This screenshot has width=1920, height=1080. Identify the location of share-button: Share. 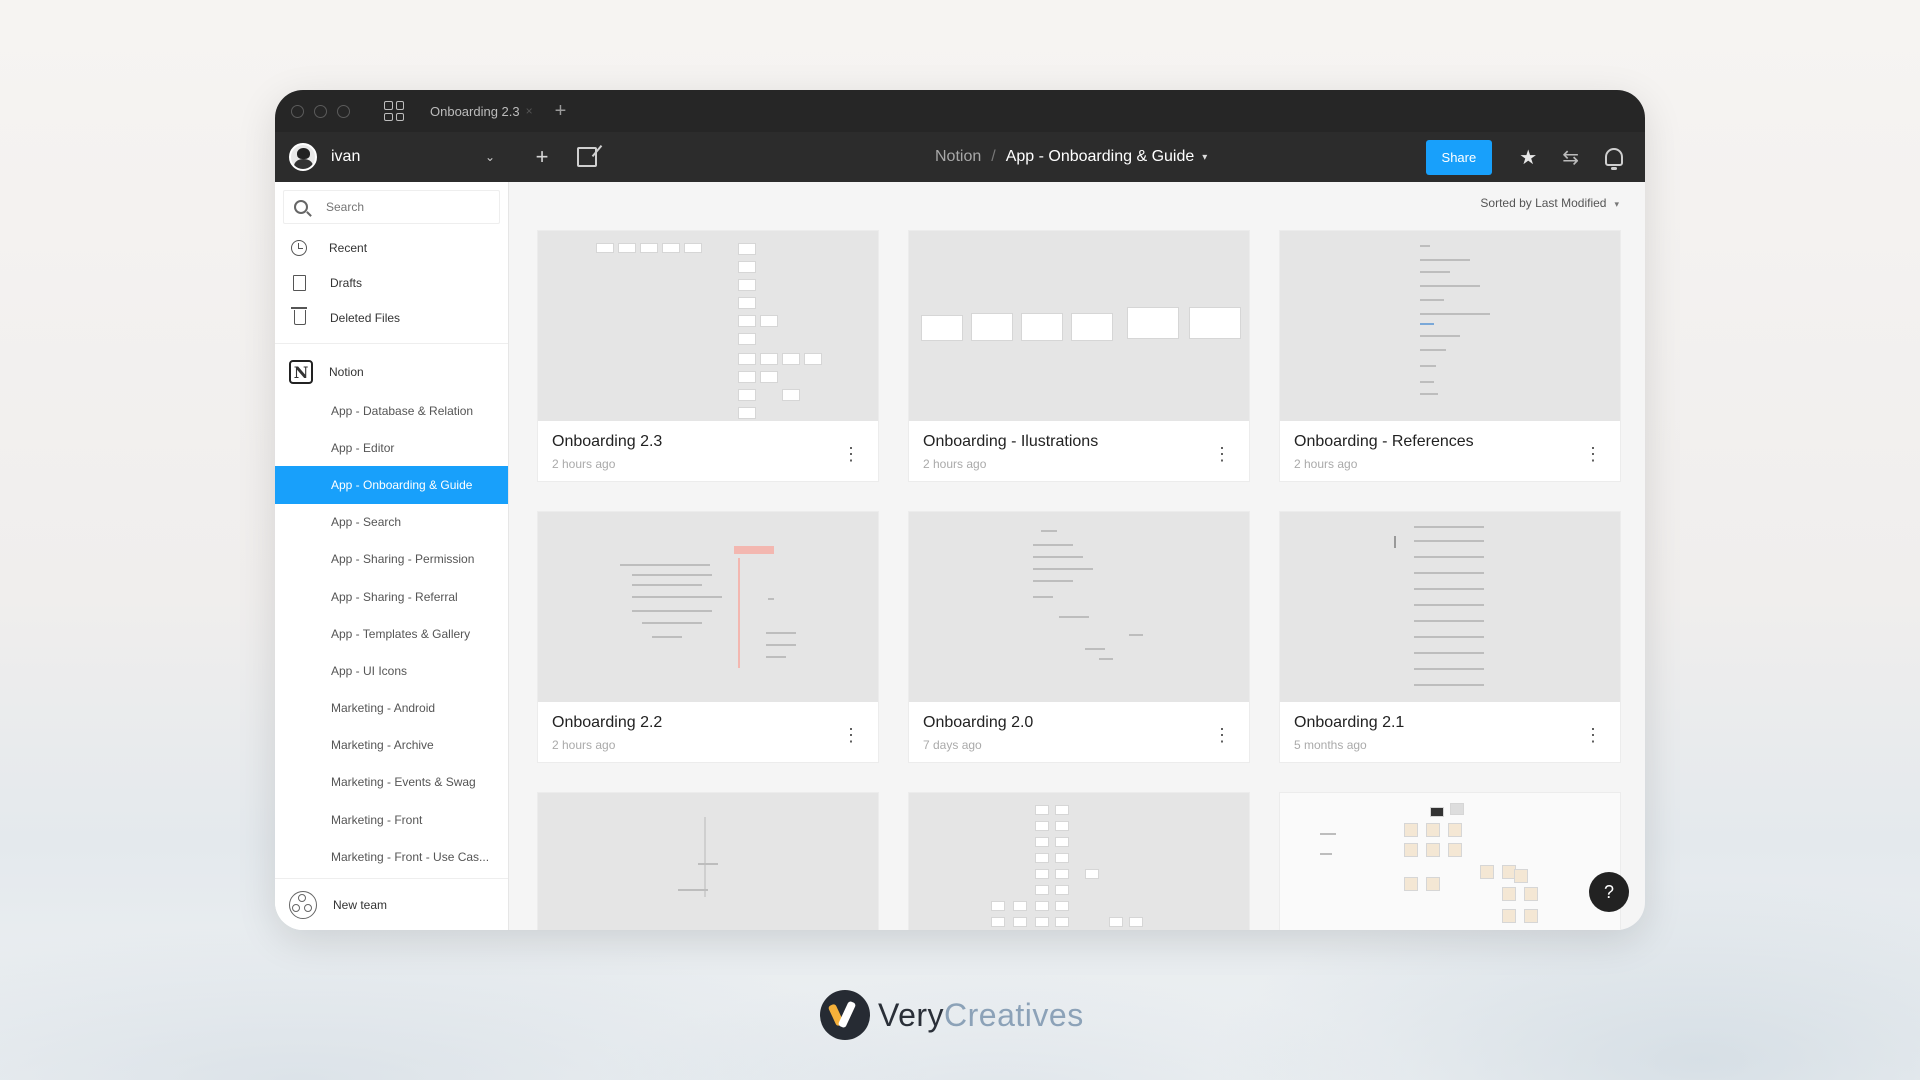
(1459, 157).